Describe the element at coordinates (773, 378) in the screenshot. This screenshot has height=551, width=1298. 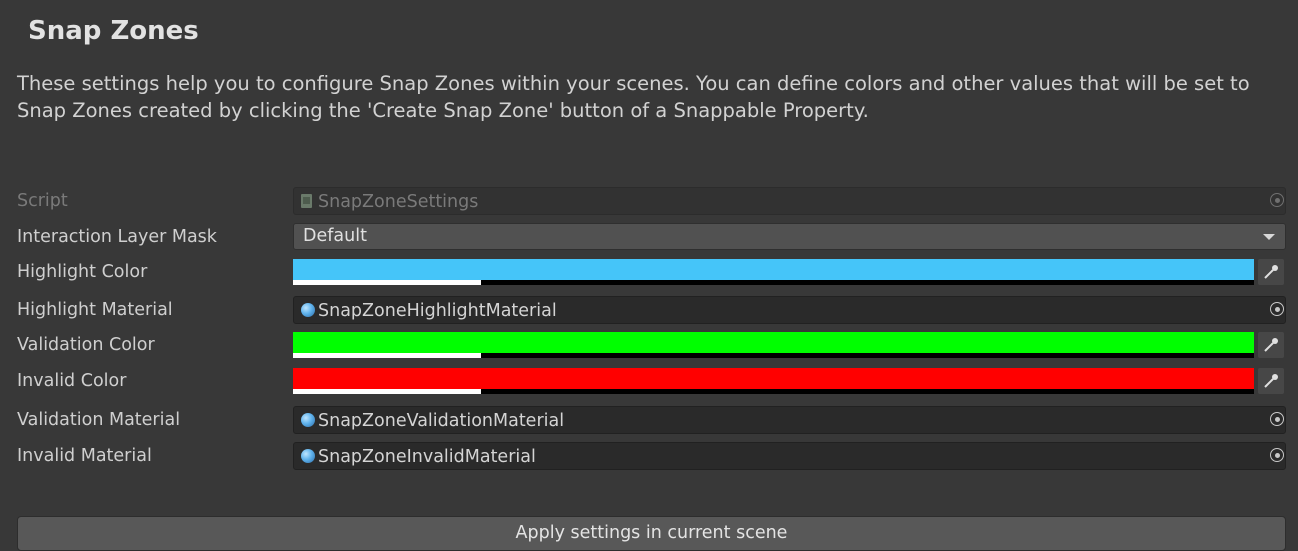
I see `invalid-color-swatch` at that location.